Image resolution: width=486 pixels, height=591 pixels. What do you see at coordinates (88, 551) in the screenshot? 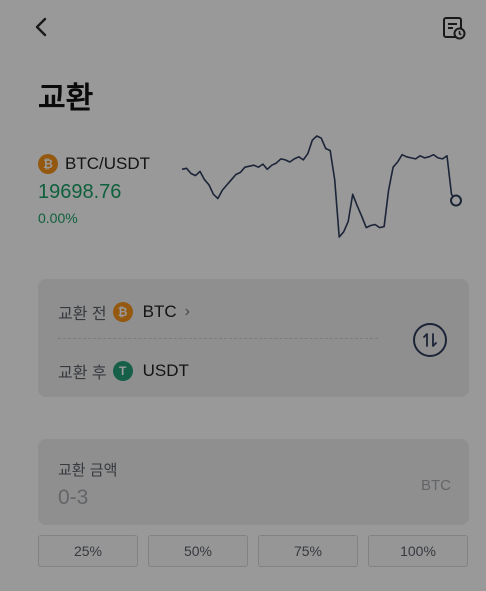
I see `percent-25-button: 25%` at bounding box center [88, 551].